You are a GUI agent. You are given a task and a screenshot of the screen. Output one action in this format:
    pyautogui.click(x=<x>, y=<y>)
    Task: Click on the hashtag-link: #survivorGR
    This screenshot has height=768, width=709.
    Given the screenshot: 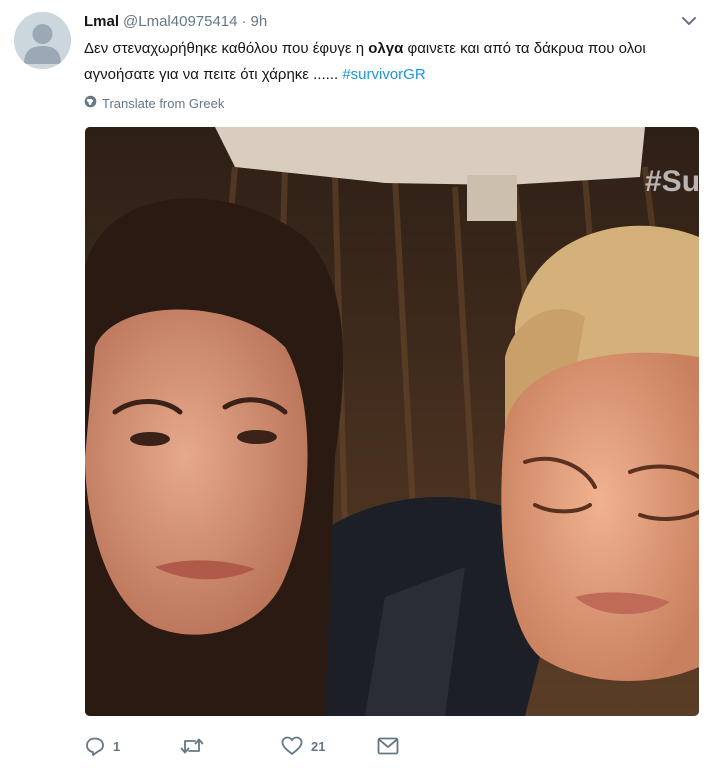 What is the action you would take?
    pyautogui.click(x=383, y=74)
    